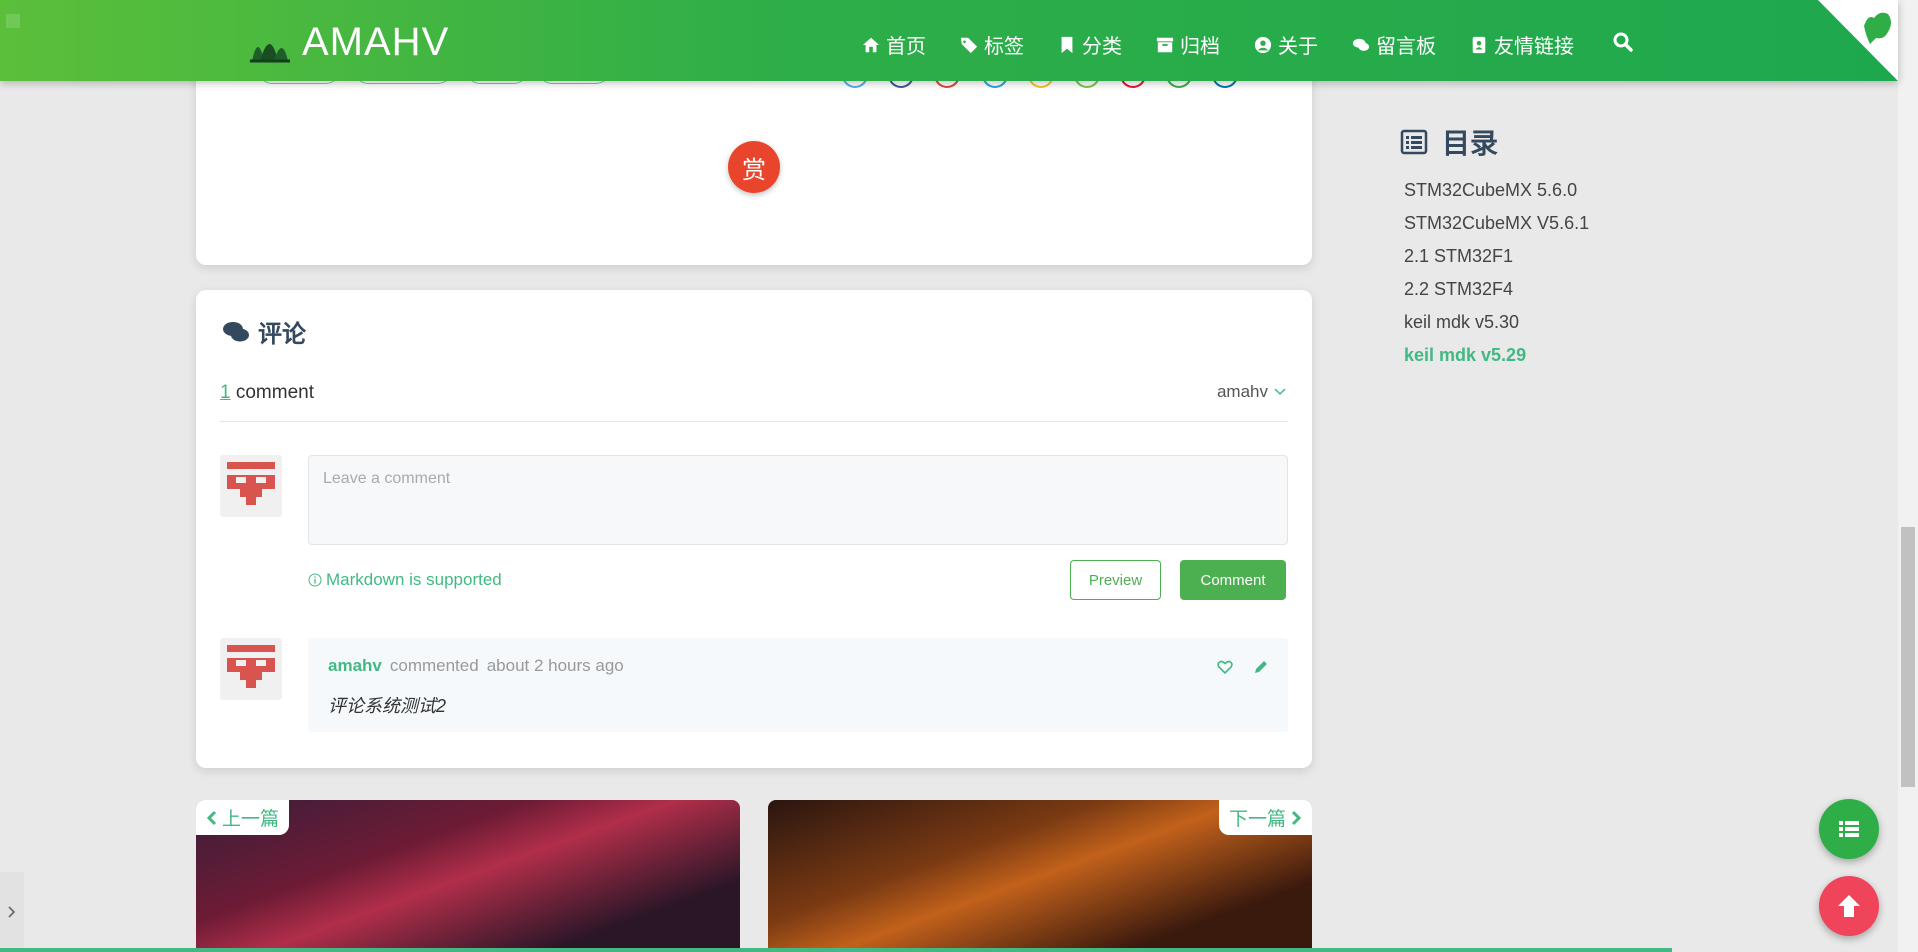 This screenshot has height=952, width=1918. Describe the element at coordinates (1243, 667) in the screenshot. I see `comment-actions` at that location.